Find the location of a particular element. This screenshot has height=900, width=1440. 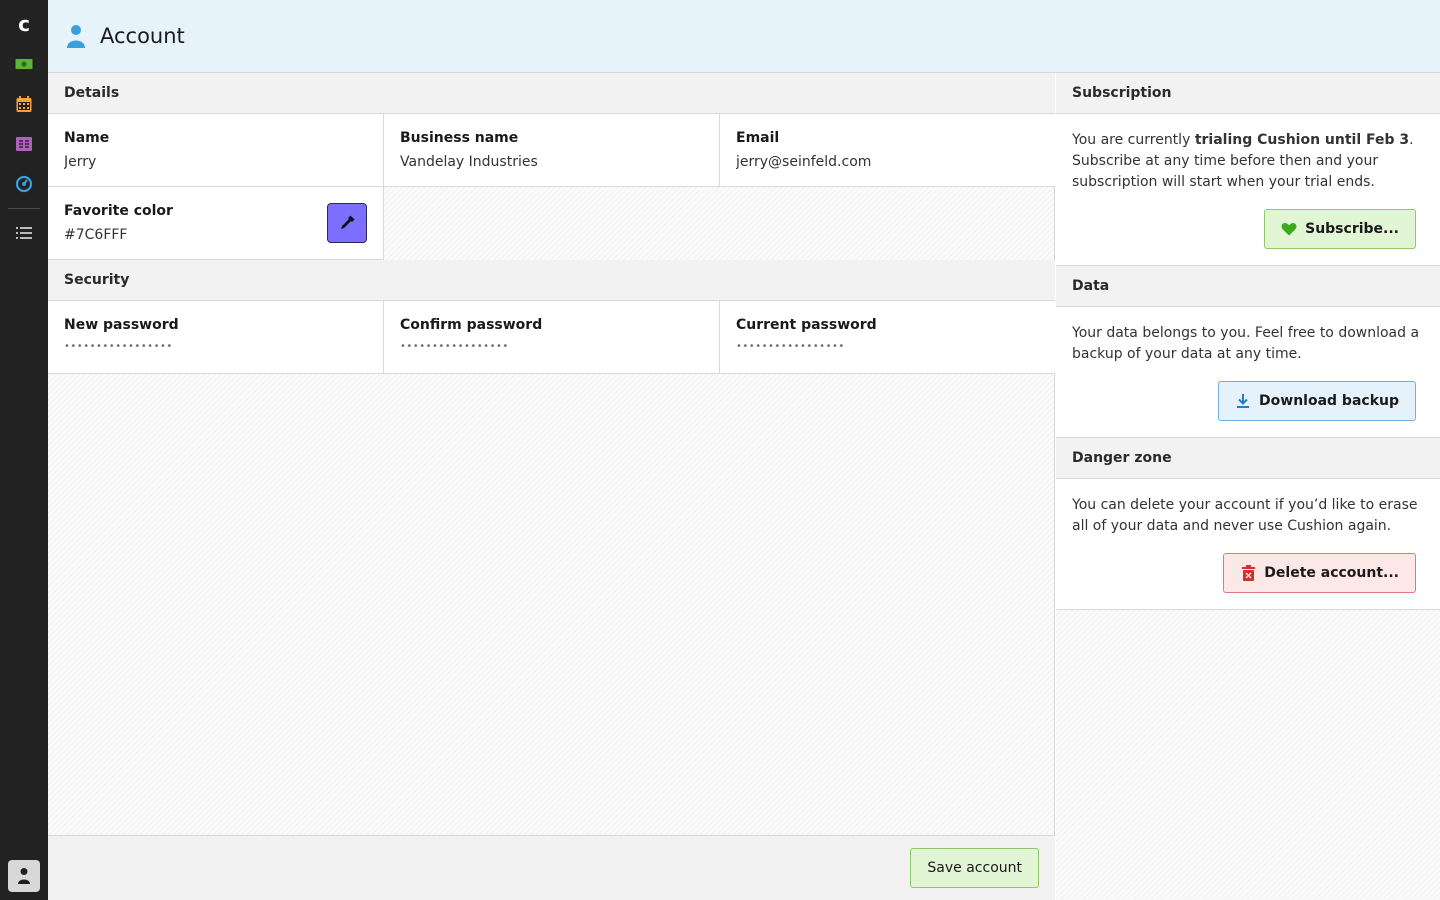

confirm-password-label: Confirm password is located at coordinates (471, 325).